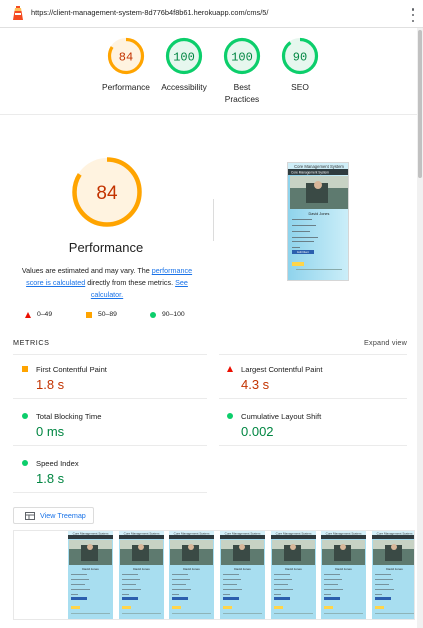 This screenshot has height=628, width=423. I want to click on gauge-best-practices-score: 100, so click(242, 58).